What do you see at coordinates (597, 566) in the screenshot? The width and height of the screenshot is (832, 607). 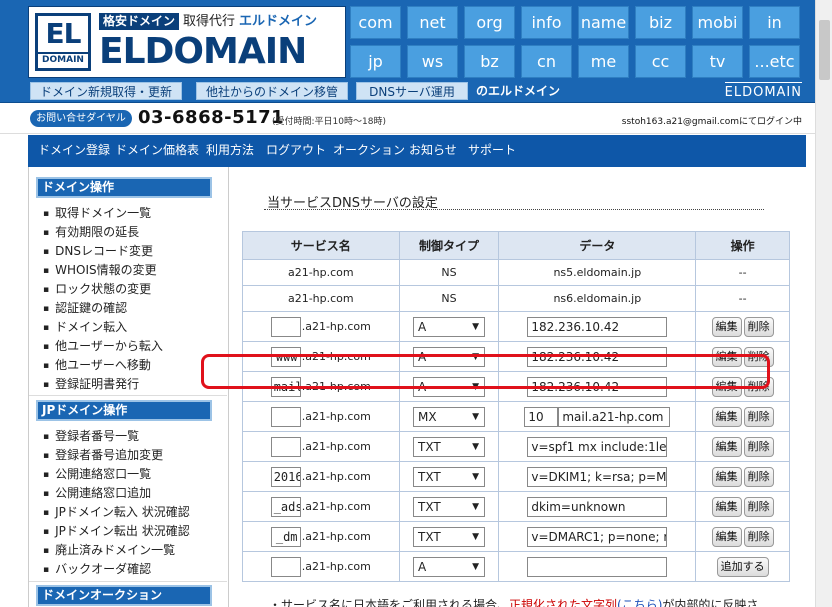 I see `new-record-data-input` at bounding box center [597, 566].